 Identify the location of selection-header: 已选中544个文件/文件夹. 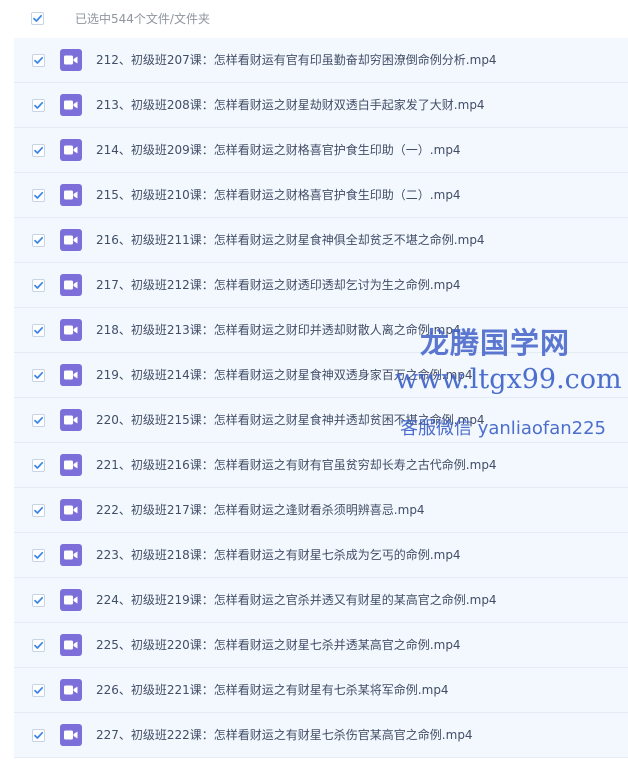
(314, 19).